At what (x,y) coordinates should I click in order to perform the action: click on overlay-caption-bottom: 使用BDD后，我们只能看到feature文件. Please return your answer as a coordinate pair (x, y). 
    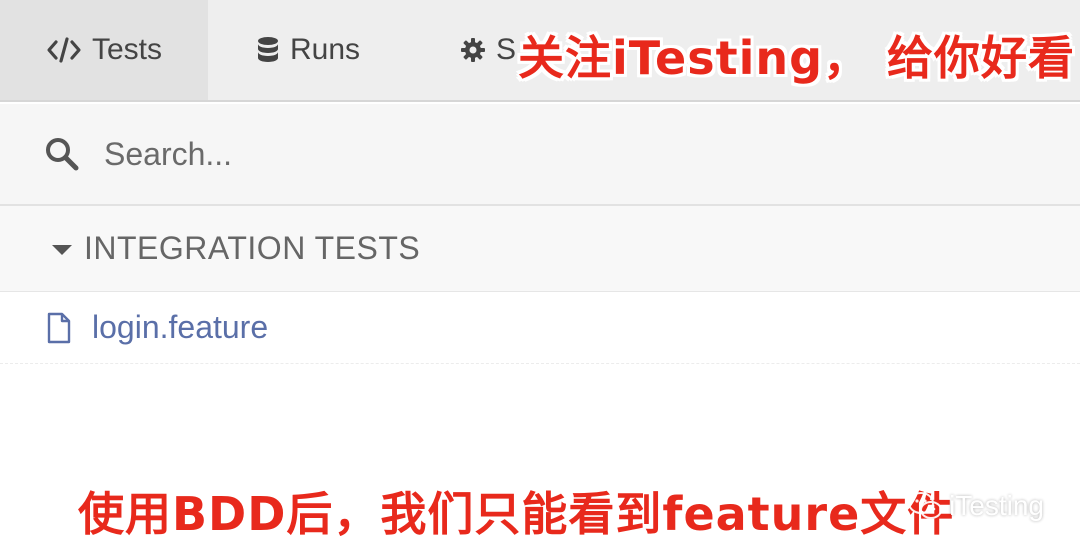
    Looking at the image, I should click on (516, 514).